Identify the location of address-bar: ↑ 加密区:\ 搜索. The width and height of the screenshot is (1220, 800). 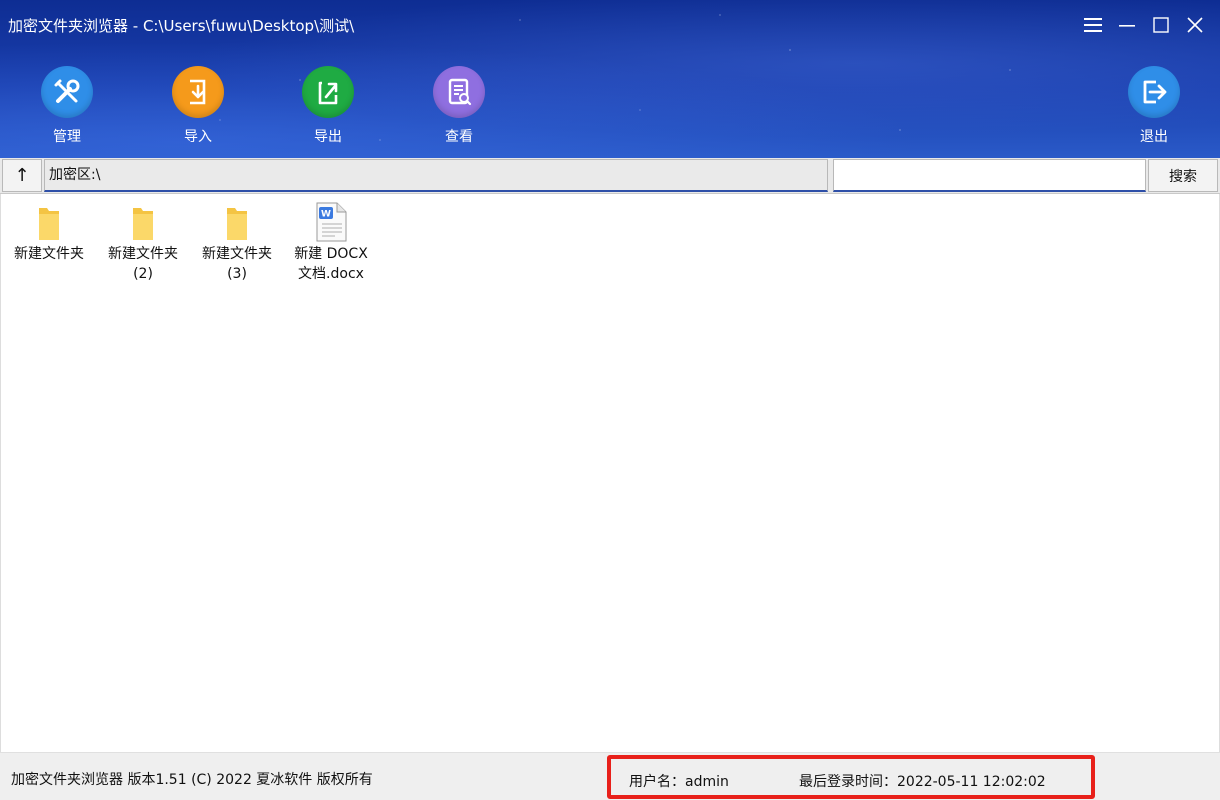
(610, 176).